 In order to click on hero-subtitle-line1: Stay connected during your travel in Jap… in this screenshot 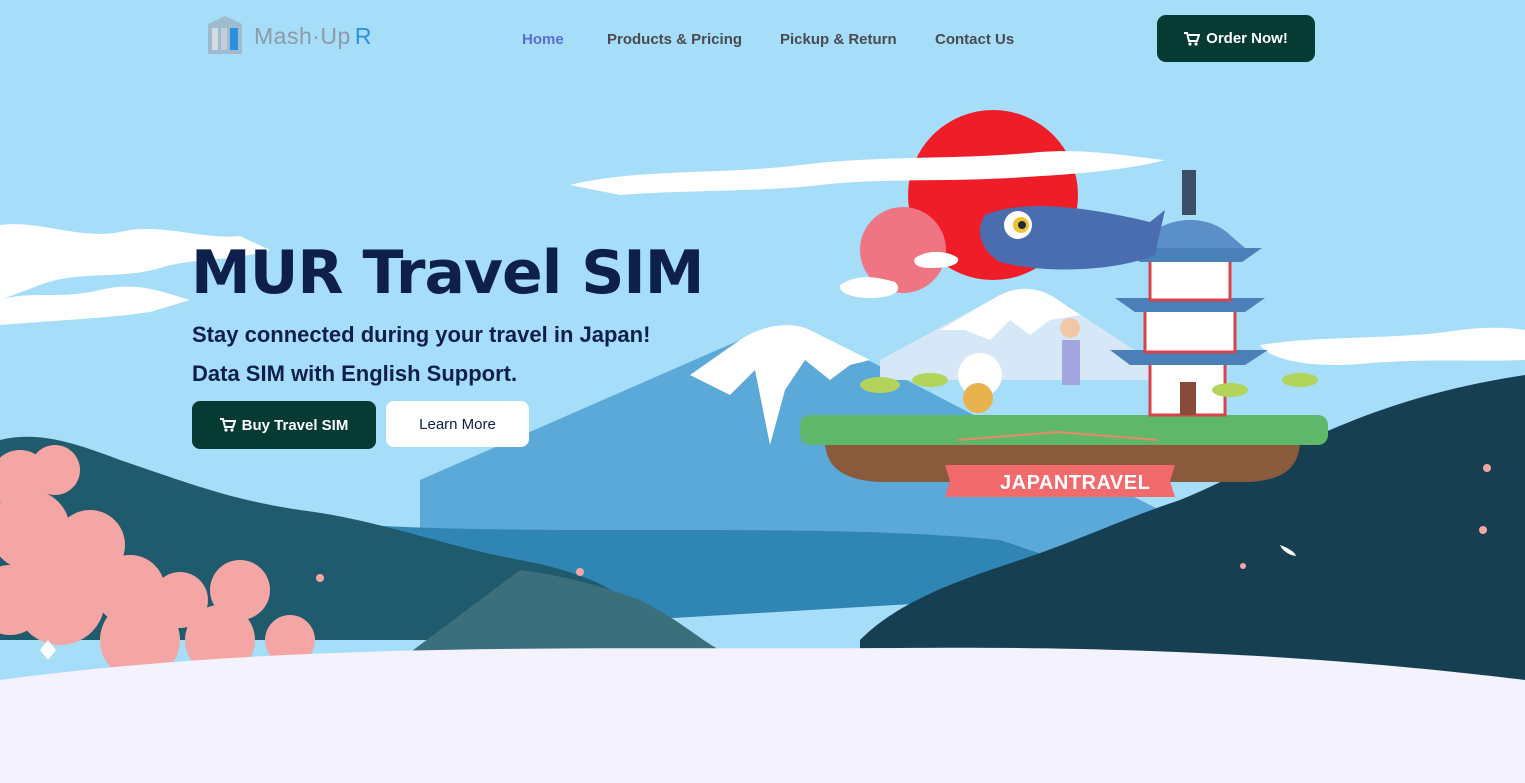, I will do `click(421, 334)`.